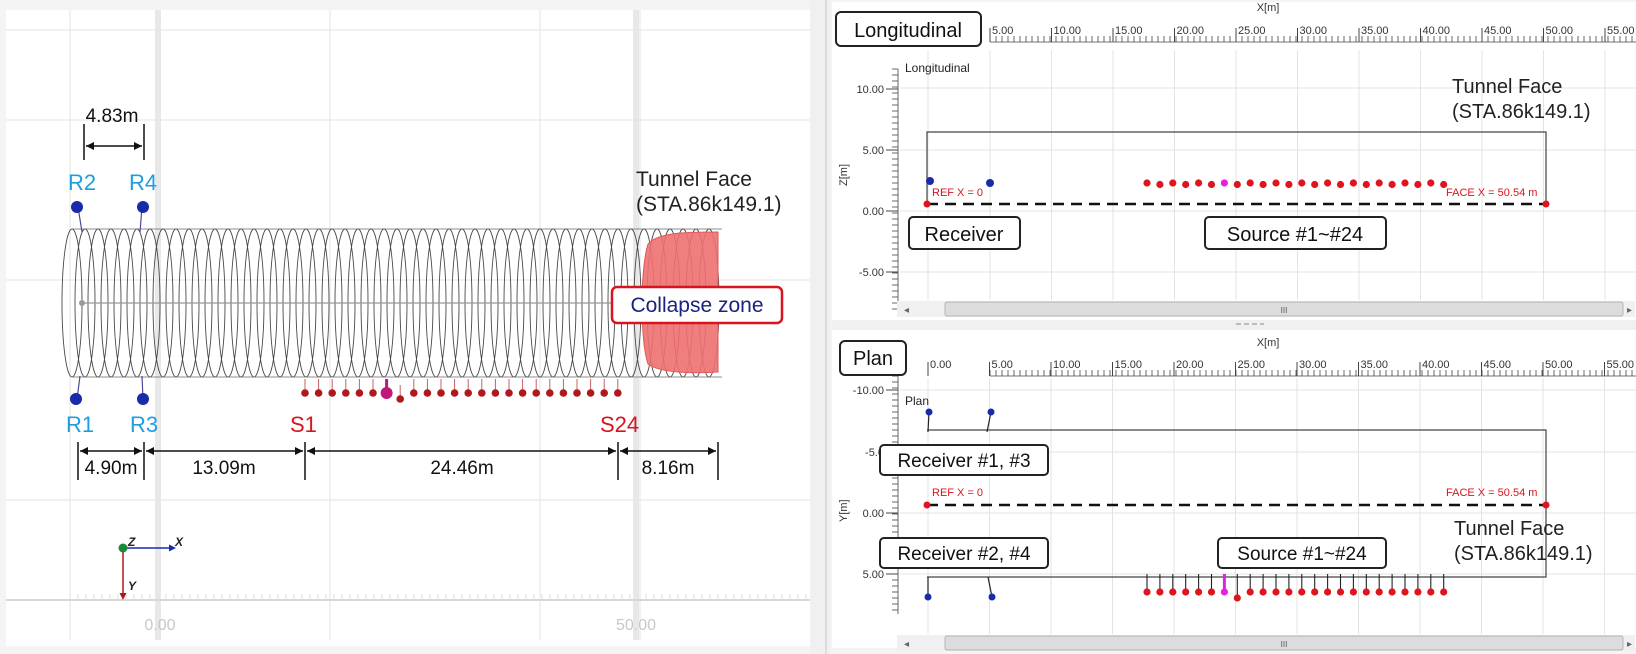  Describe the element at coordinates (143, 399) in the screenshot. I see `receiver-r3` at that location.